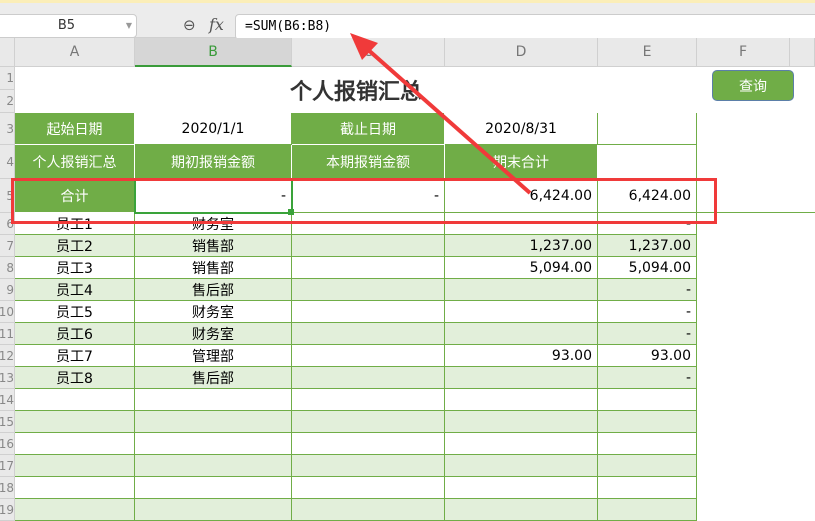 The image size is (815, 521). Describe the element at coordinates (7, 334) in the screenshot. I see `row-header-11: 11` at that location.